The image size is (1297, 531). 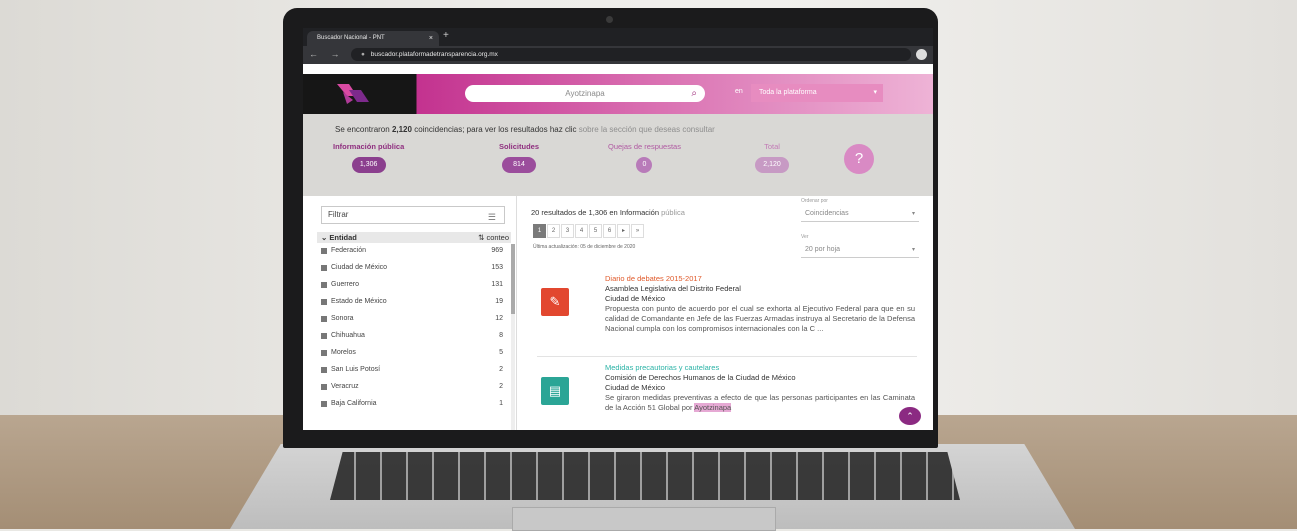 I want to click on result-title: Medidas precautorias y cautelares, so click(x=760, y=368).